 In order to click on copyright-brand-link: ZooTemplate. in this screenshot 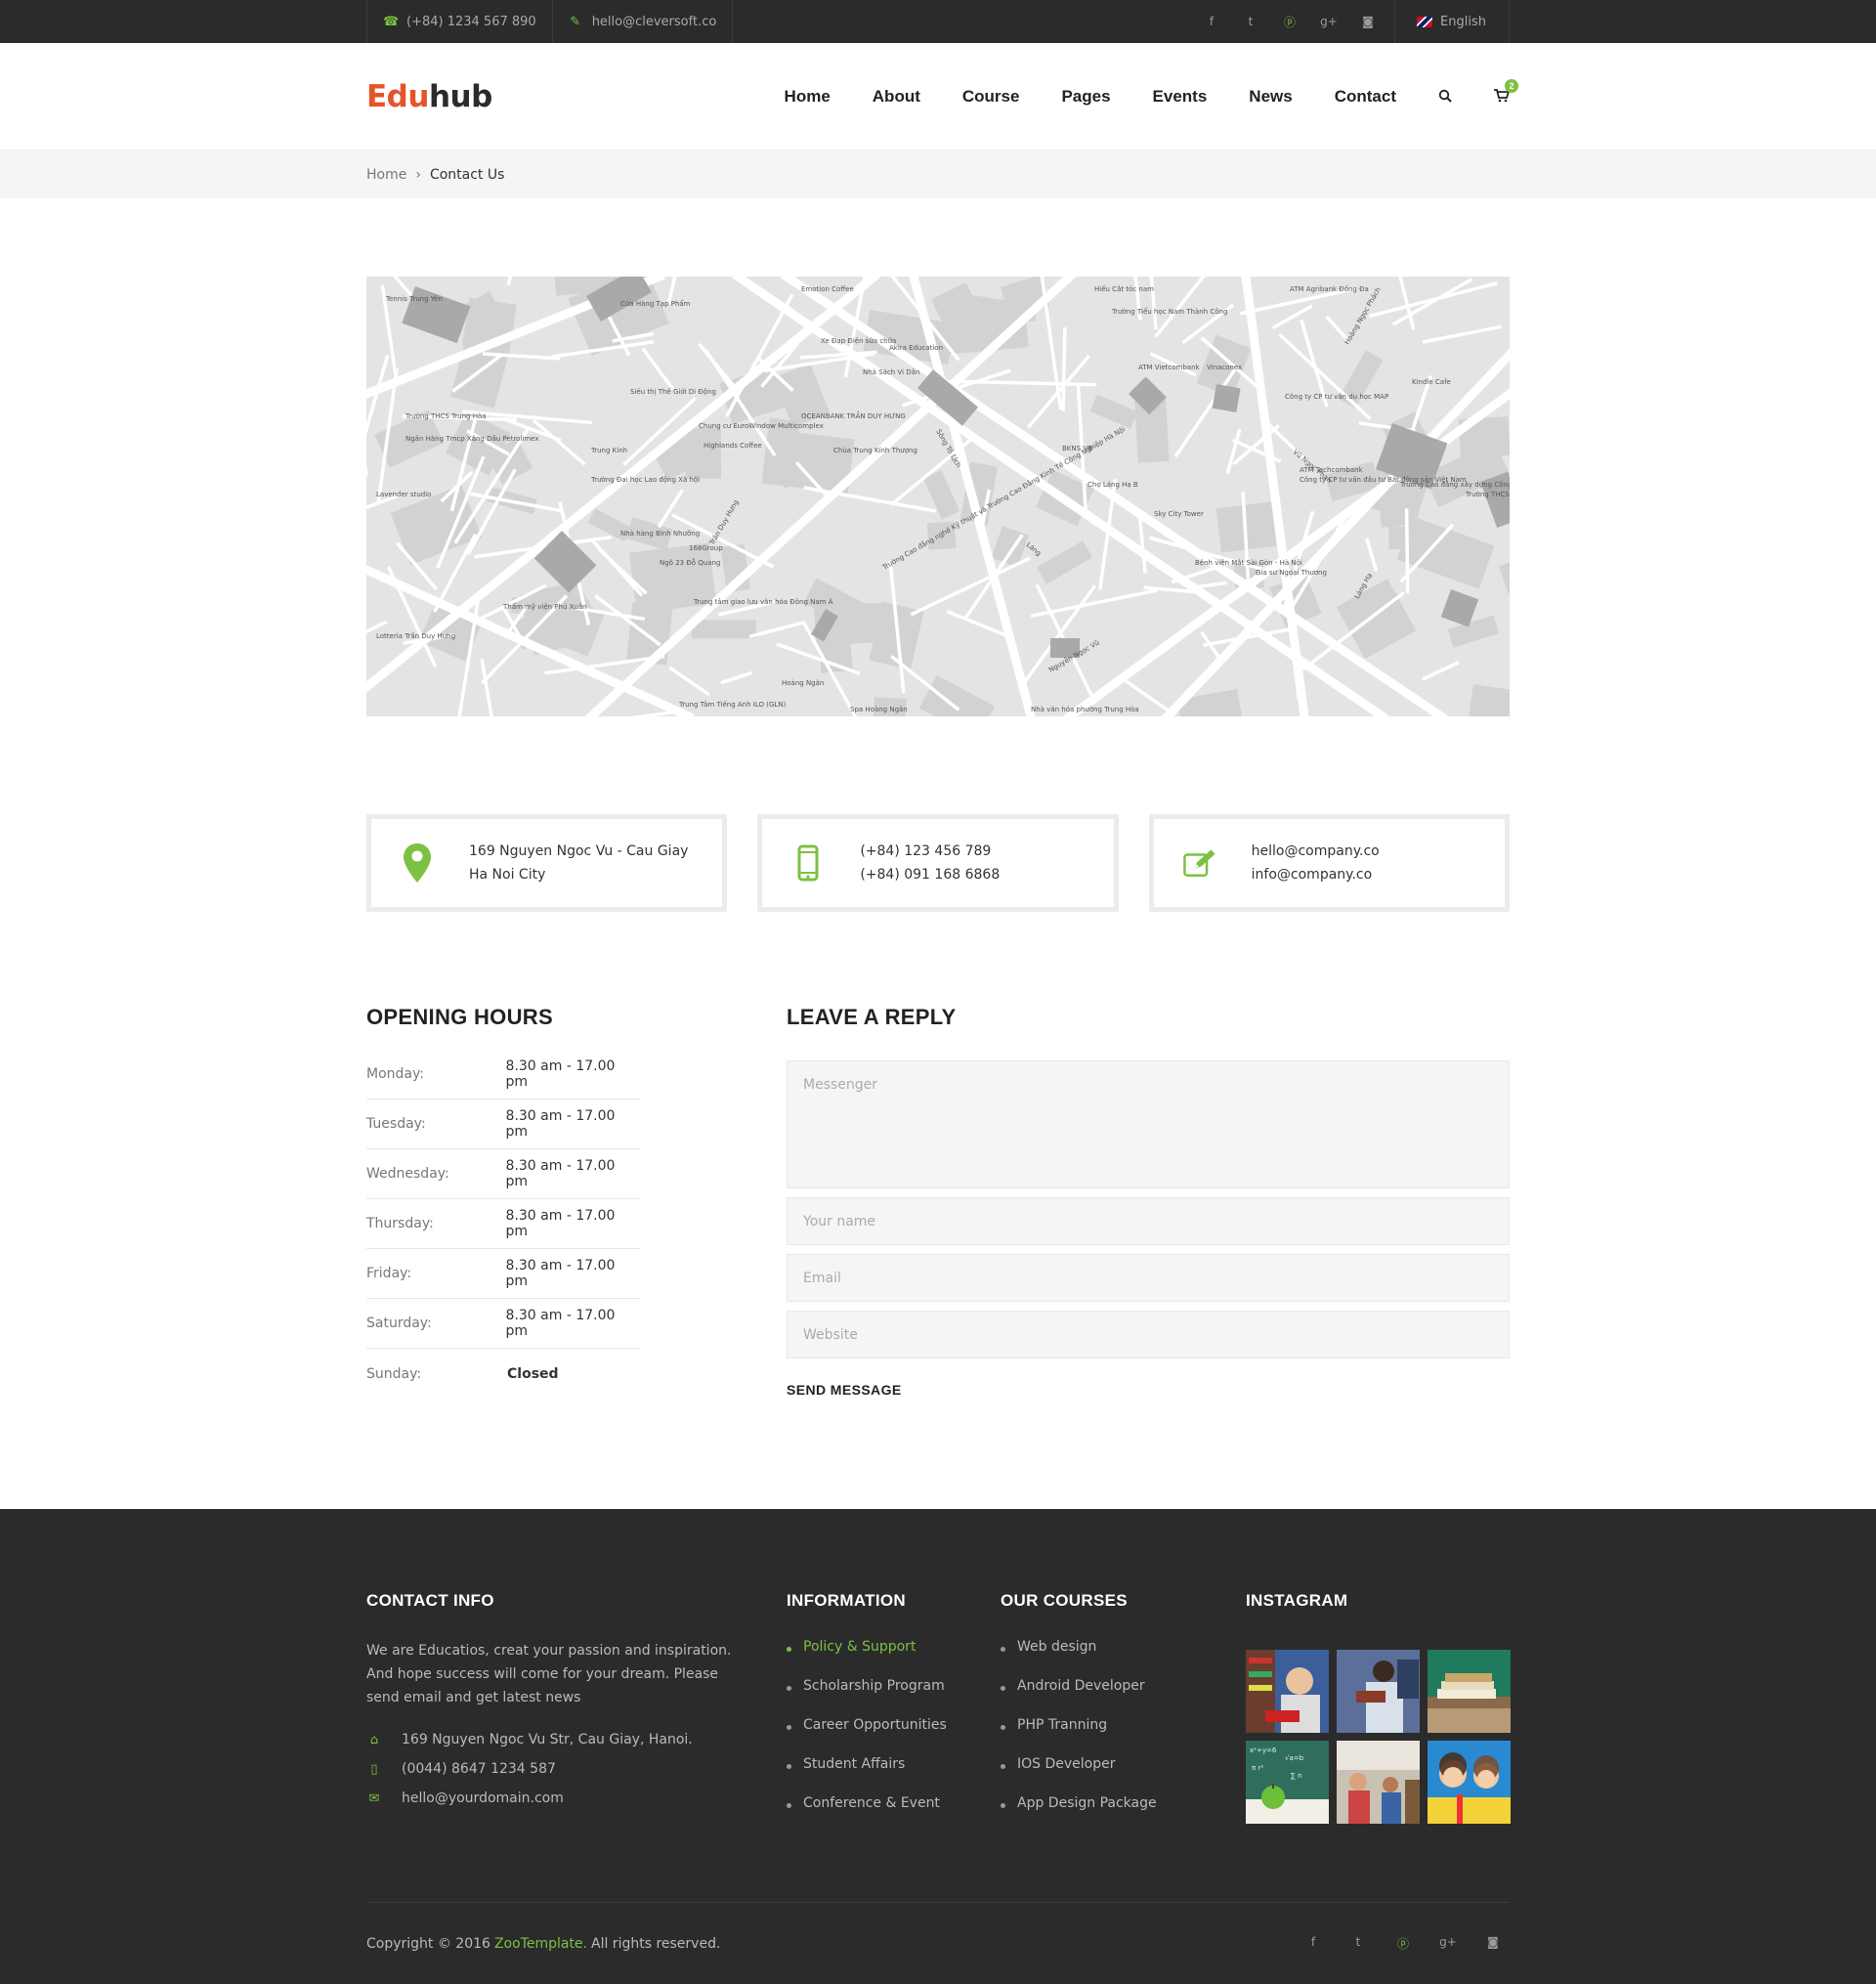, I will do `click(540, 1944)`.